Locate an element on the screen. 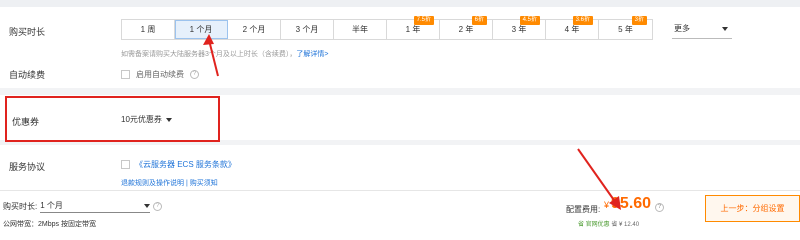 The image size is (800, 240). annotation-highlight-box is located at coordinates (112, 119).